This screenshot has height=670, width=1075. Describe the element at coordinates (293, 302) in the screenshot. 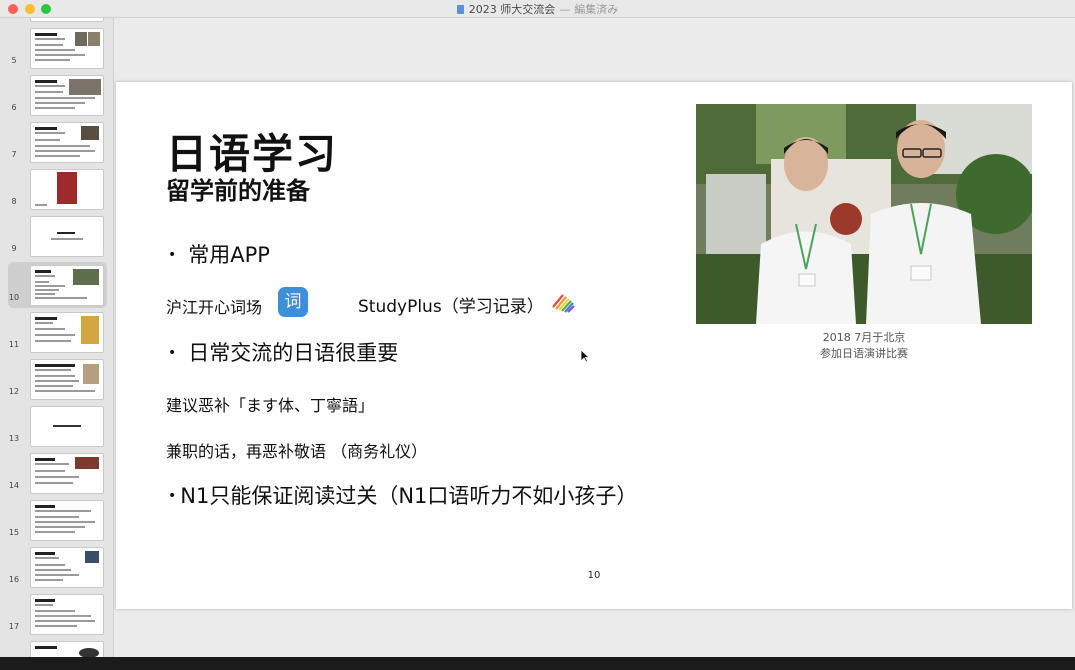

I see `hujiang-app-icon: 词` at that location.